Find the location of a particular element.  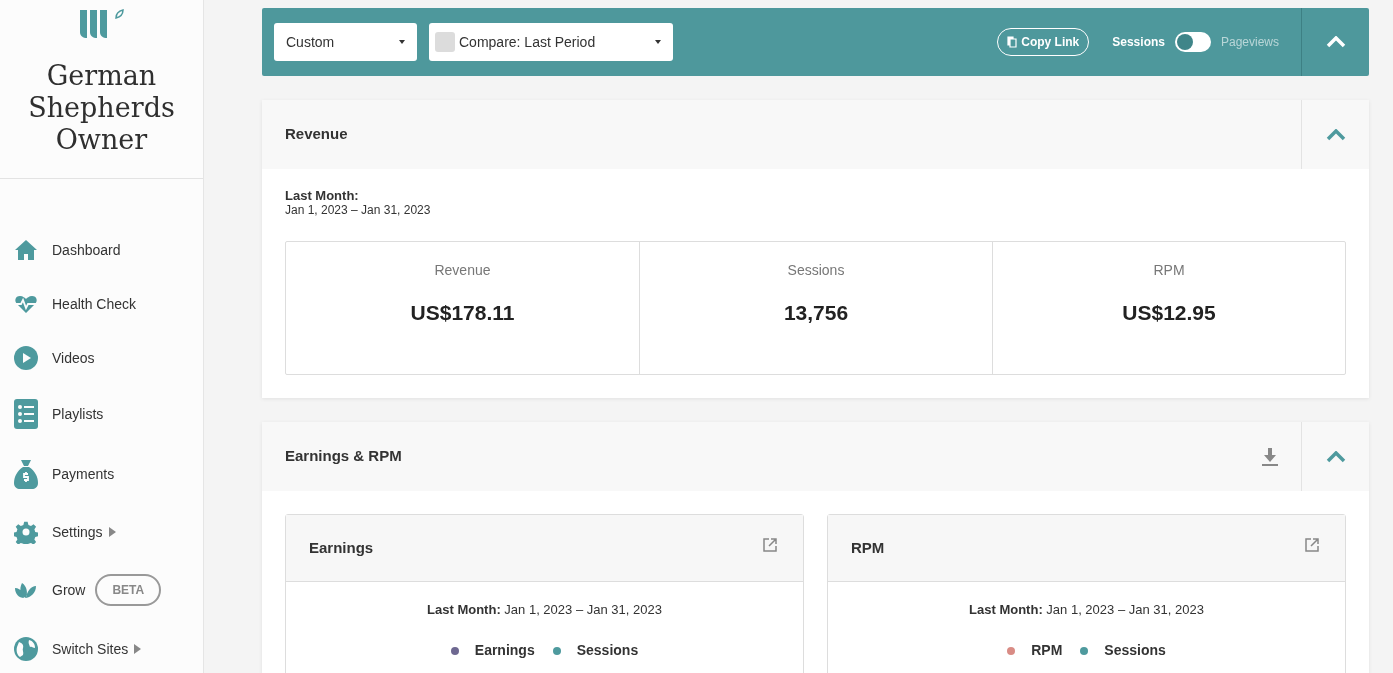

money-bag-icon is located at coordinates (26, 474).